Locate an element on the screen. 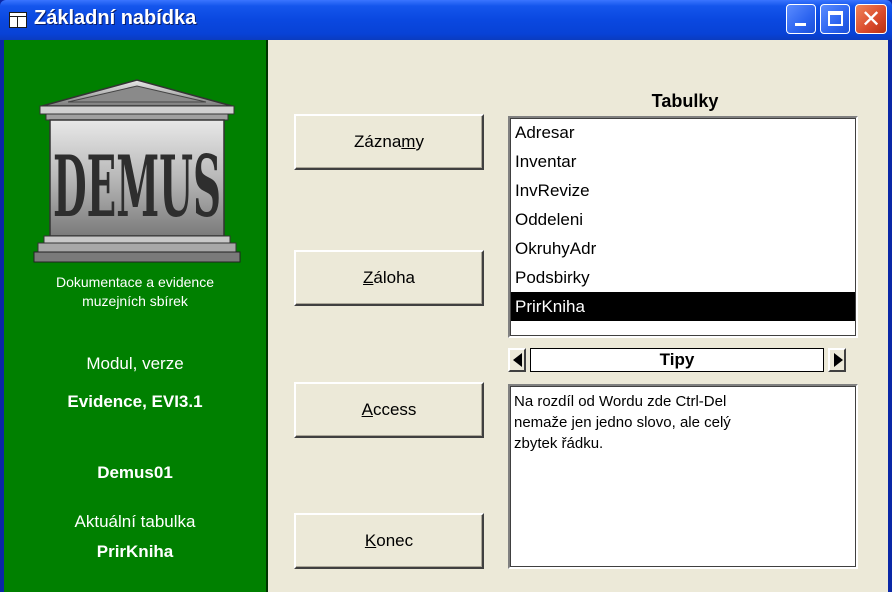 This screenshot has width=892, height=592. title-bar: Základní nabídka ✕ is located at coordinates (446, 20).